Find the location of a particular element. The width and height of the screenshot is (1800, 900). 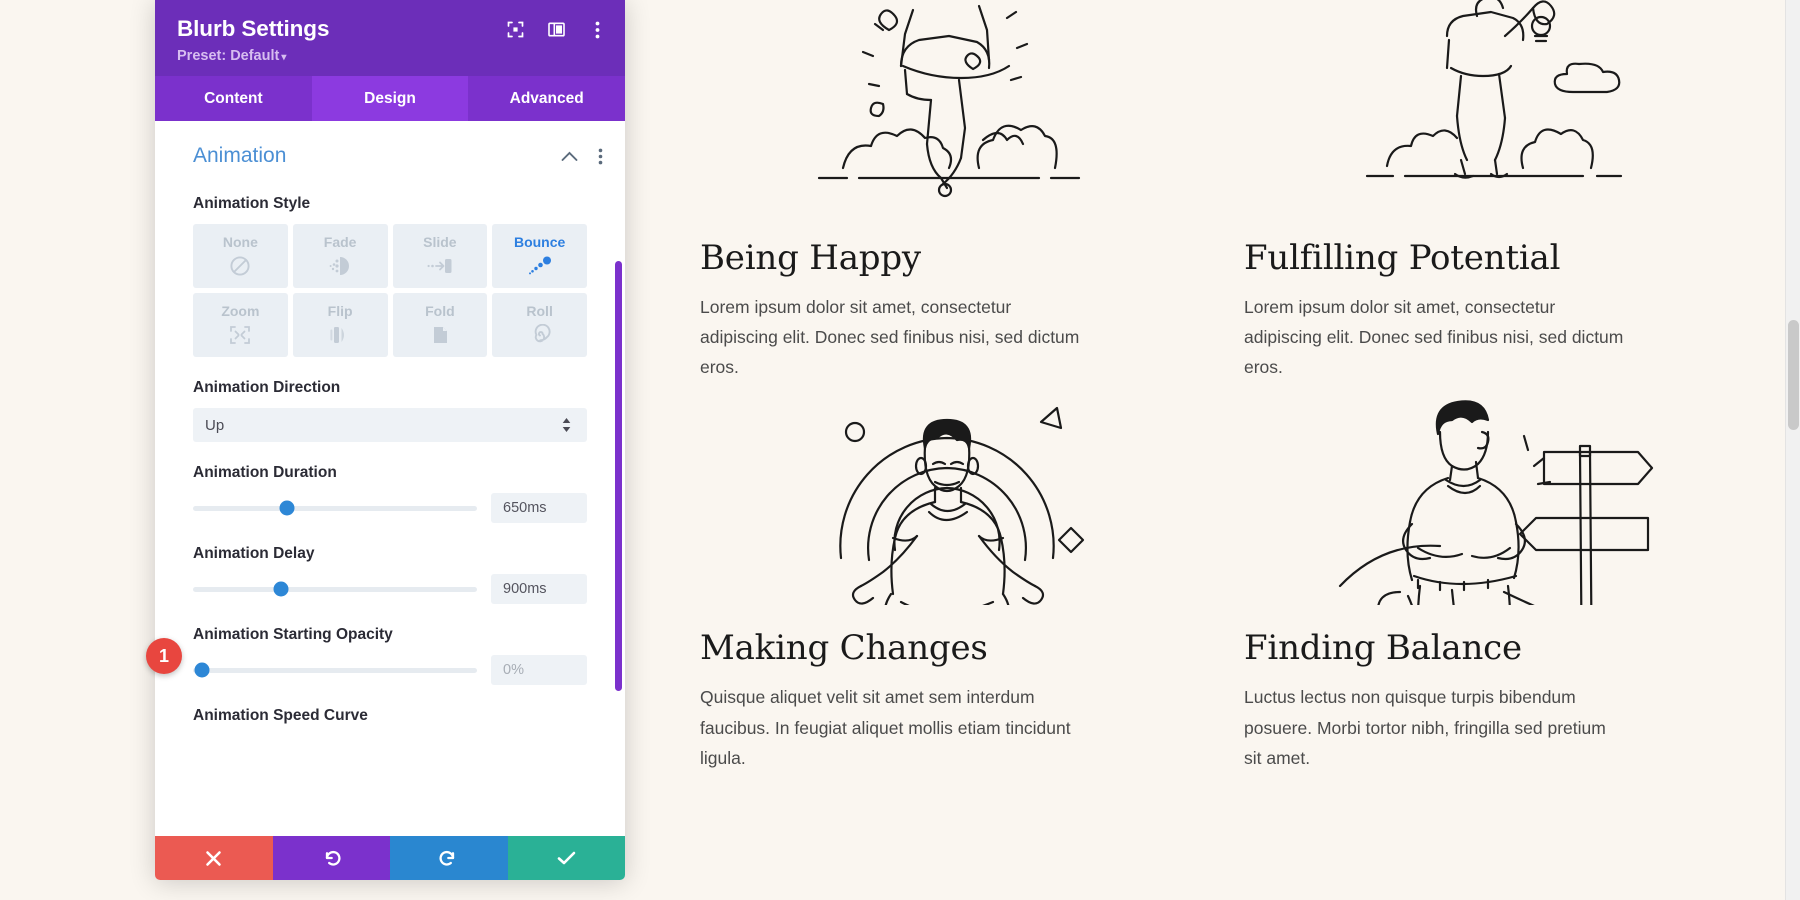

chevron-up-icon is located at coordinates (569, 156).